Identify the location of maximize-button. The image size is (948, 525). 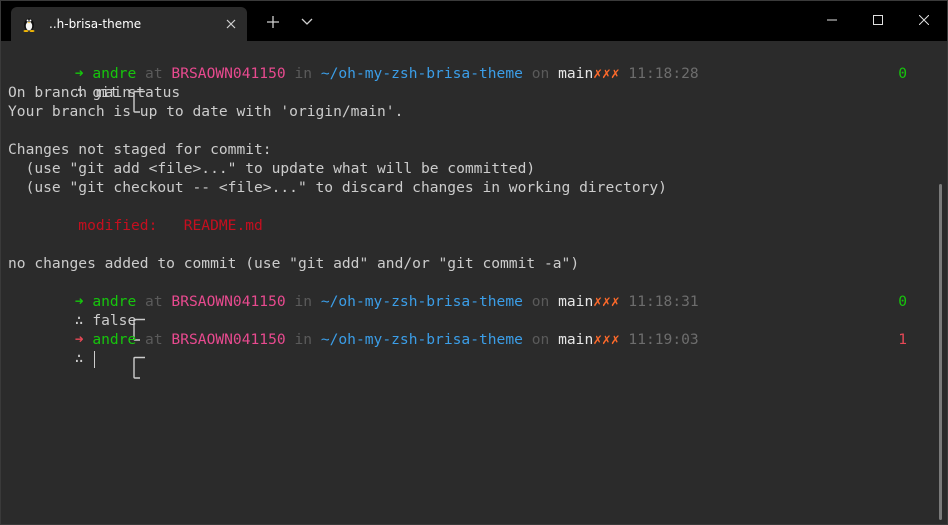
(878, 20).